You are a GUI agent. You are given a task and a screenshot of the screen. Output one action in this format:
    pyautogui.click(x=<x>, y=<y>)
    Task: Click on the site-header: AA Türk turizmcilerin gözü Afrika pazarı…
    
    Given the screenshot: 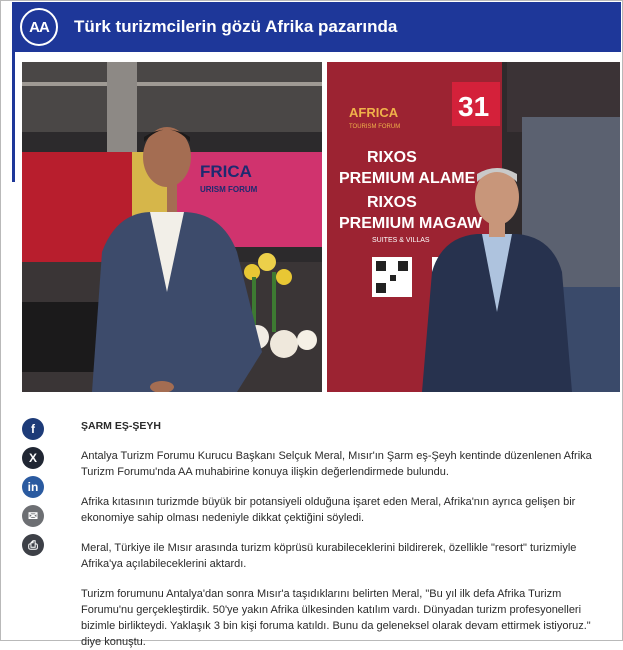 What is the action you would take?
    pyautogui.click(x=316, y=27)
    